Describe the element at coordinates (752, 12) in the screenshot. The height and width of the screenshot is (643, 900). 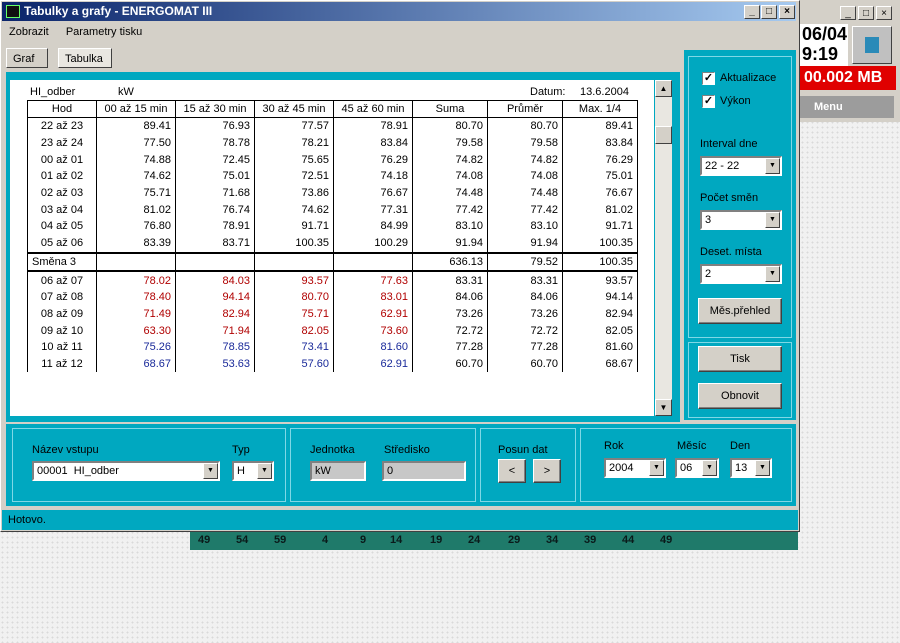
I see `minimize-button: _` at that location.